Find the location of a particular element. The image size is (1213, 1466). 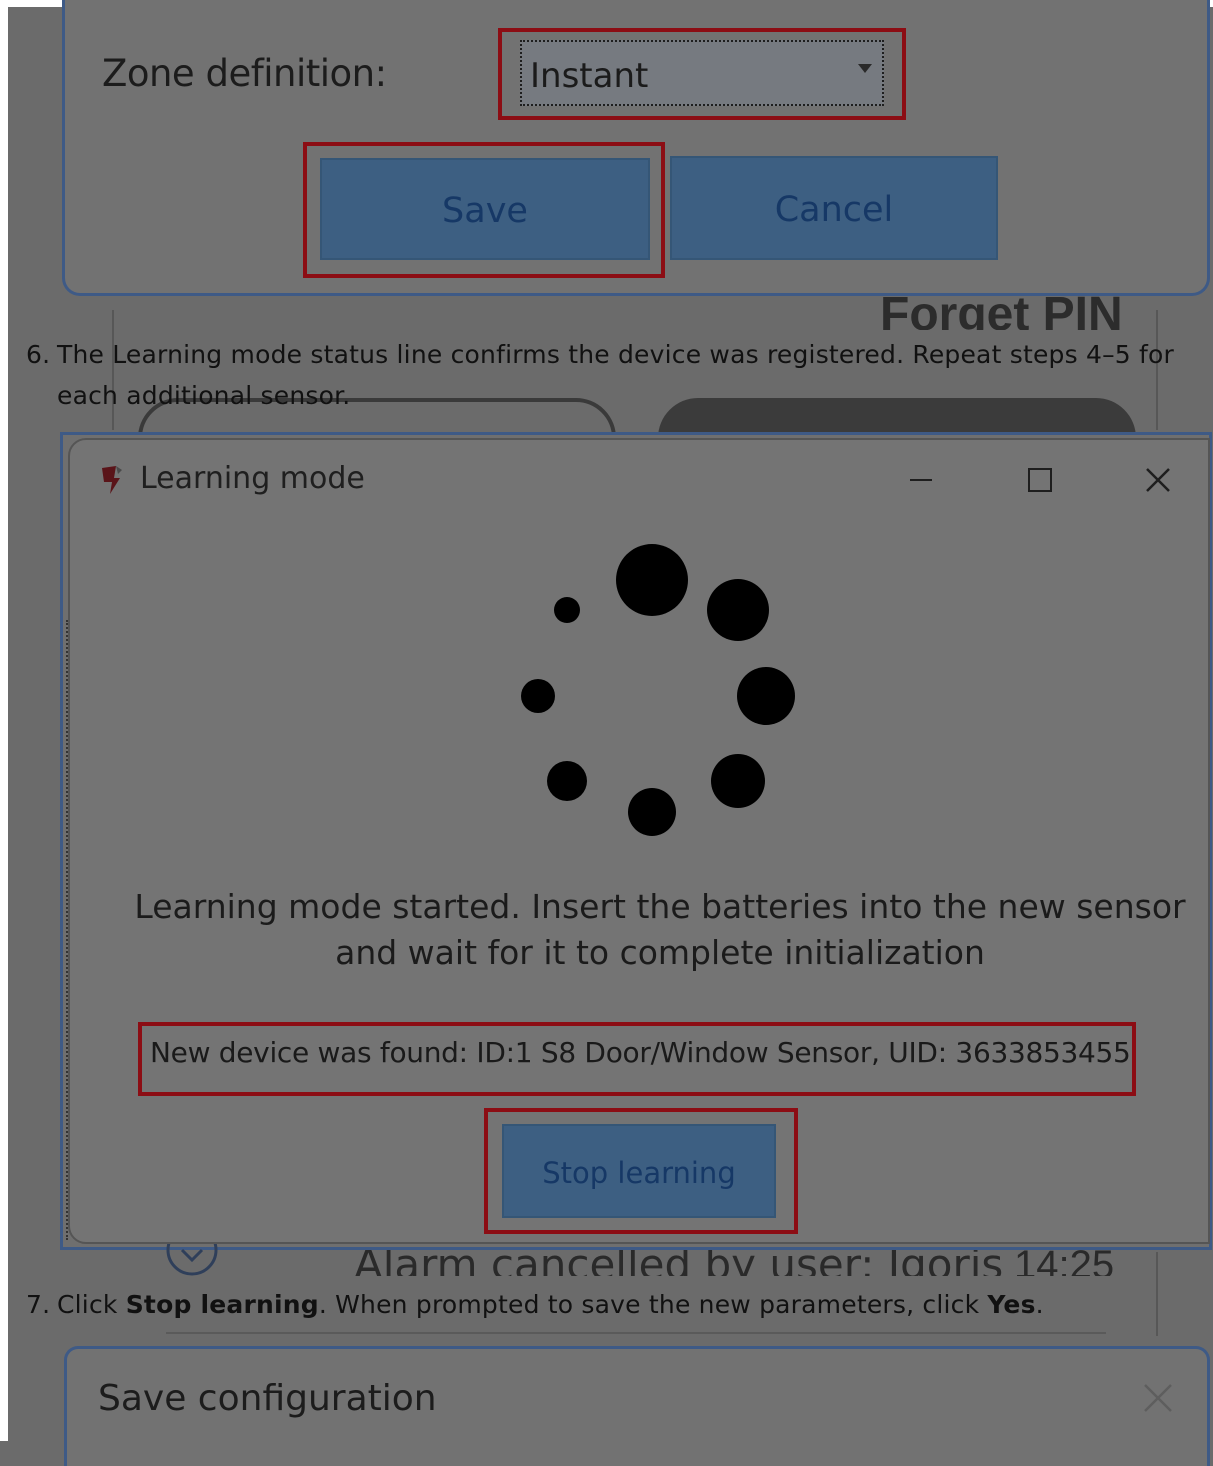

background-app-border is located at coordinates (1157, 1294).